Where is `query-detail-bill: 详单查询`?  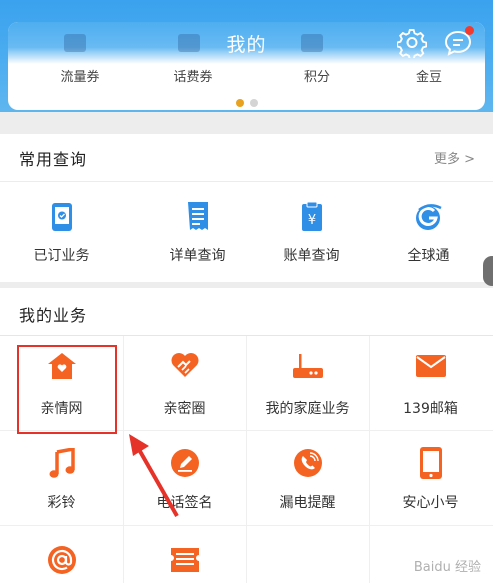 query-detail-bill: 详单查询 is located at coordinates (197, 232).